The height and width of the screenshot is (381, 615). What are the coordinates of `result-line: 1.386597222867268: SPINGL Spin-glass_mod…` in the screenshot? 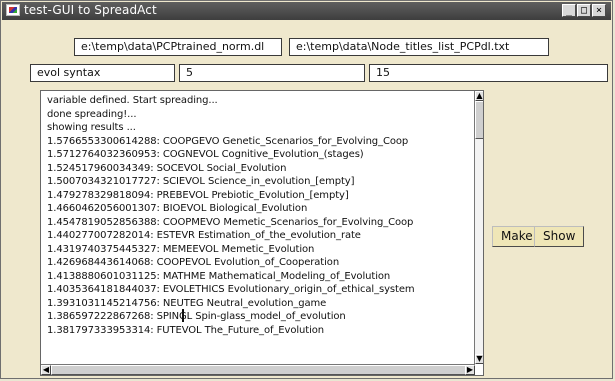 It's located at (196, 316).